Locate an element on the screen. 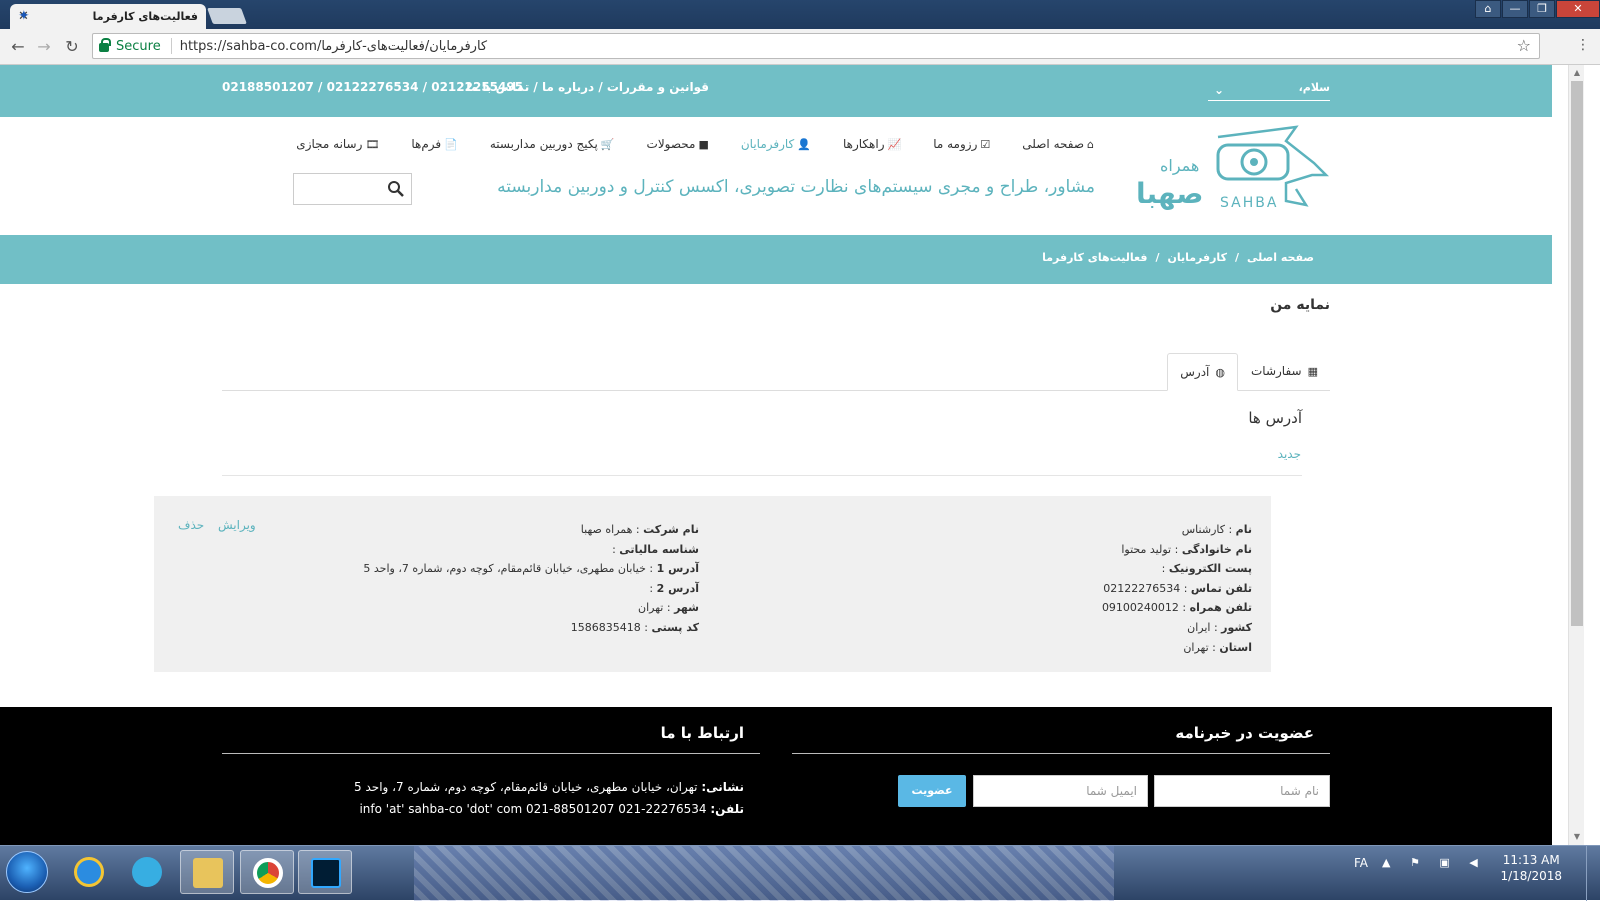 The image size is (1600, 901). nav-item-0: ⌂صفحه اصلی is located at coordinates (1058, 144).